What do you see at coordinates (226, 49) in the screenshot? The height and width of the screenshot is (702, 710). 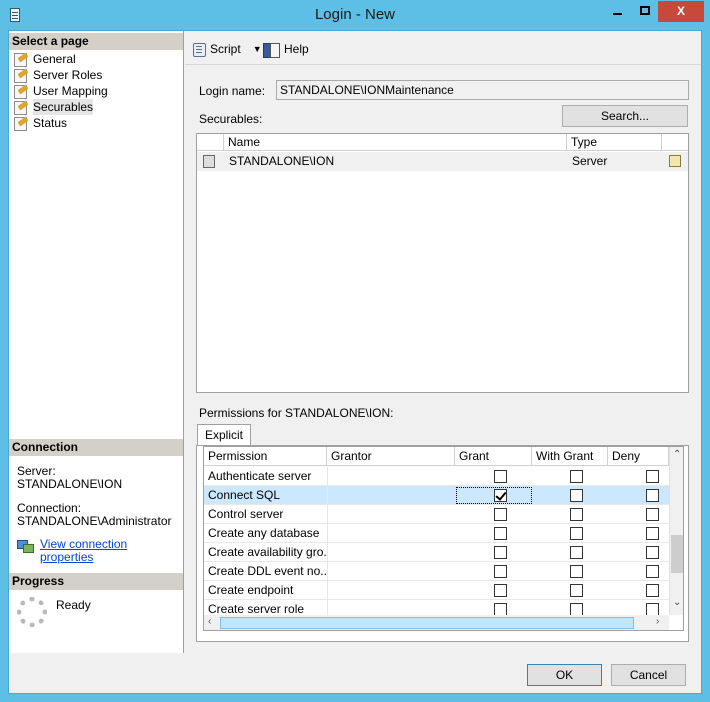 I see `script-button: Script ▼` at bounding box center [226, 49].